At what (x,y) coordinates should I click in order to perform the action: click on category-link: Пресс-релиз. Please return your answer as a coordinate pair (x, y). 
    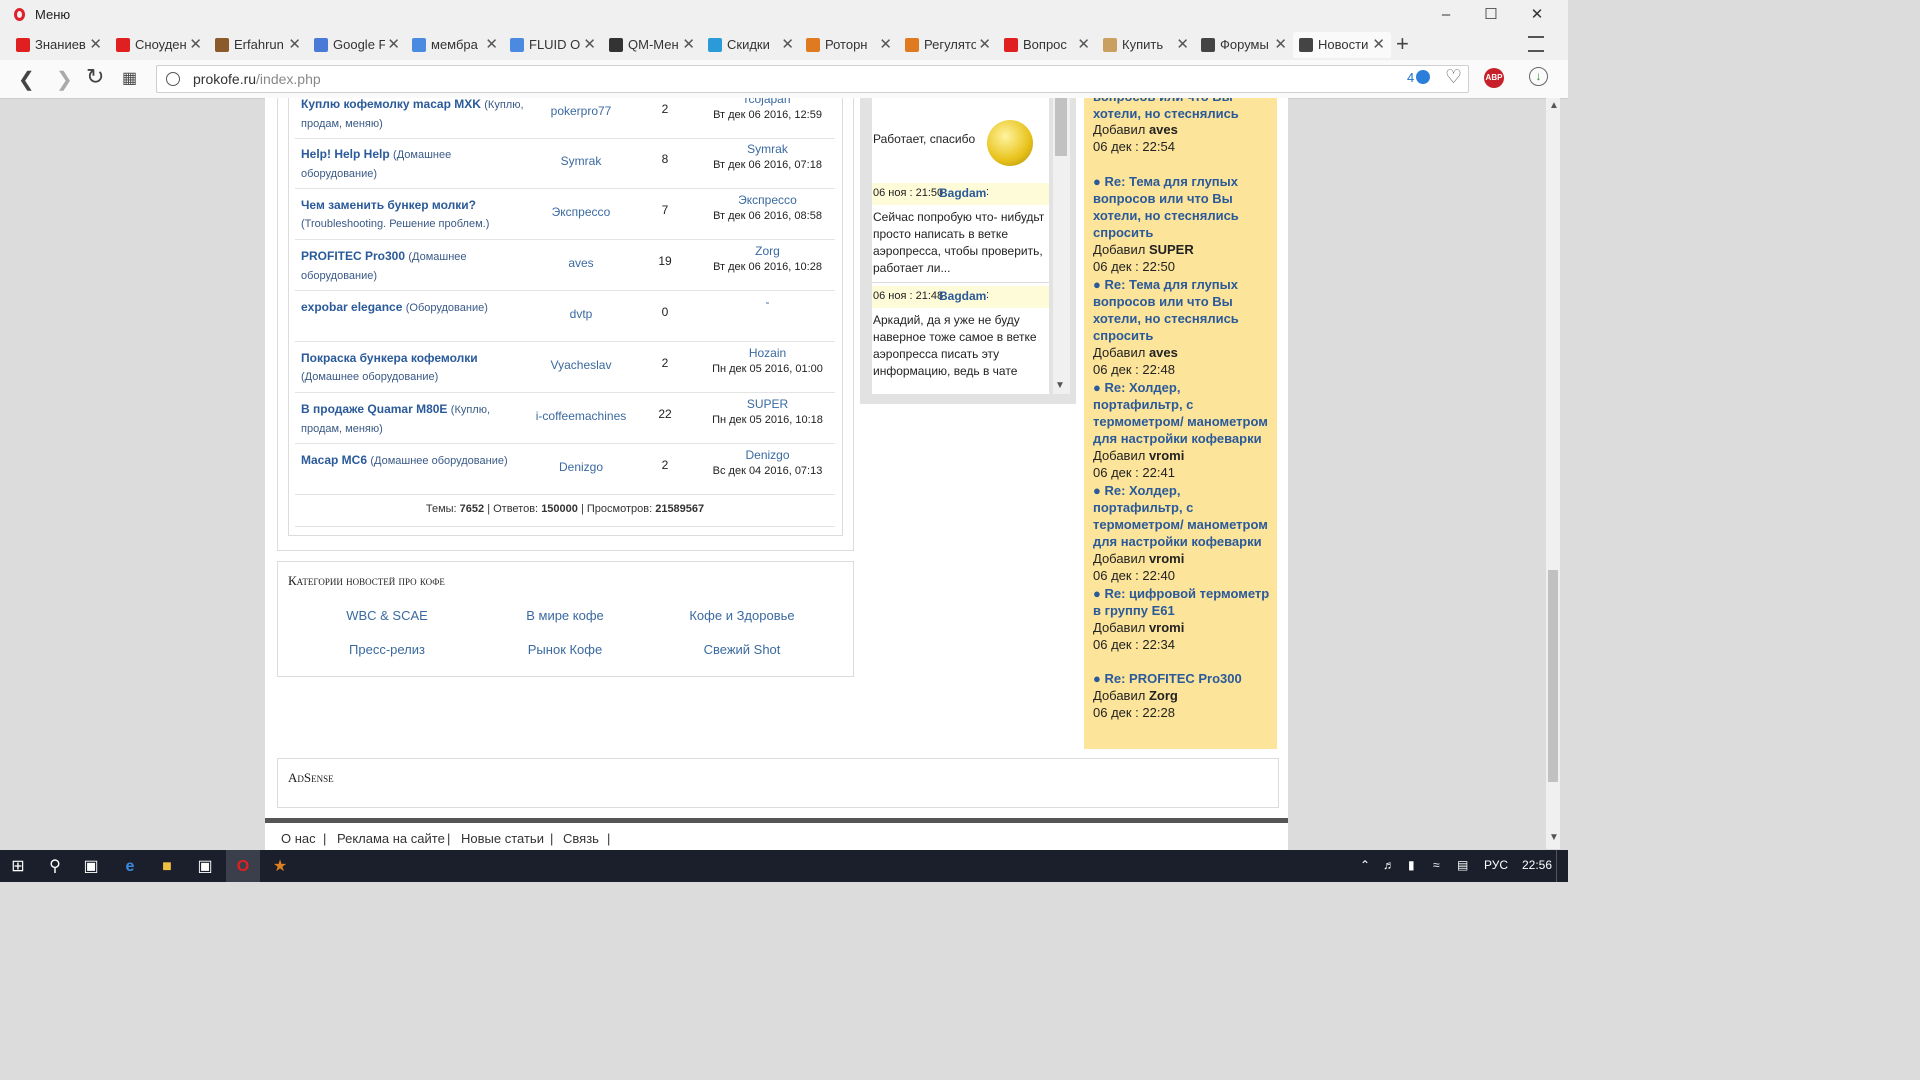
    Looking at the image, I should click on (387, 649).